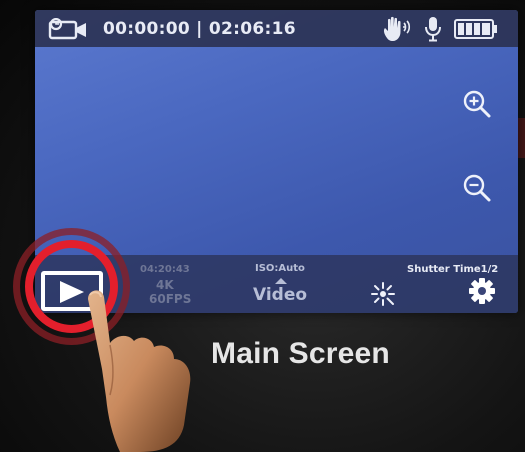 Image resolution: width=525 pixels, height=452 pixels. I want to click on recording-time: 04:20:43, so click(165, 269).